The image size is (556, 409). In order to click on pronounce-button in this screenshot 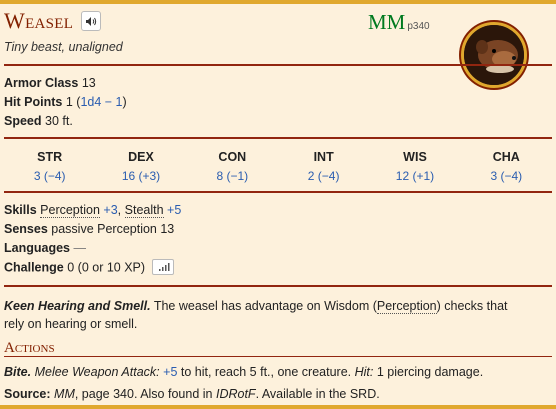, I will do `click(91, 21)`.